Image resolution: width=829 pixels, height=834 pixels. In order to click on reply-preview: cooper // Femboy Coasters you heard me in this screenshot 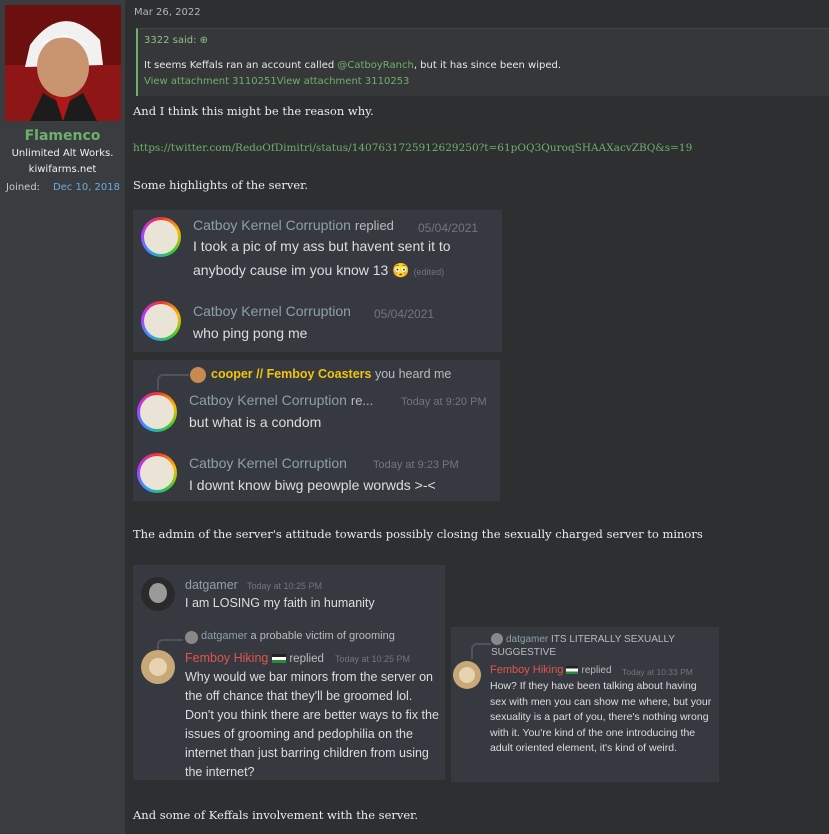, I will do `click(331, 374)`.